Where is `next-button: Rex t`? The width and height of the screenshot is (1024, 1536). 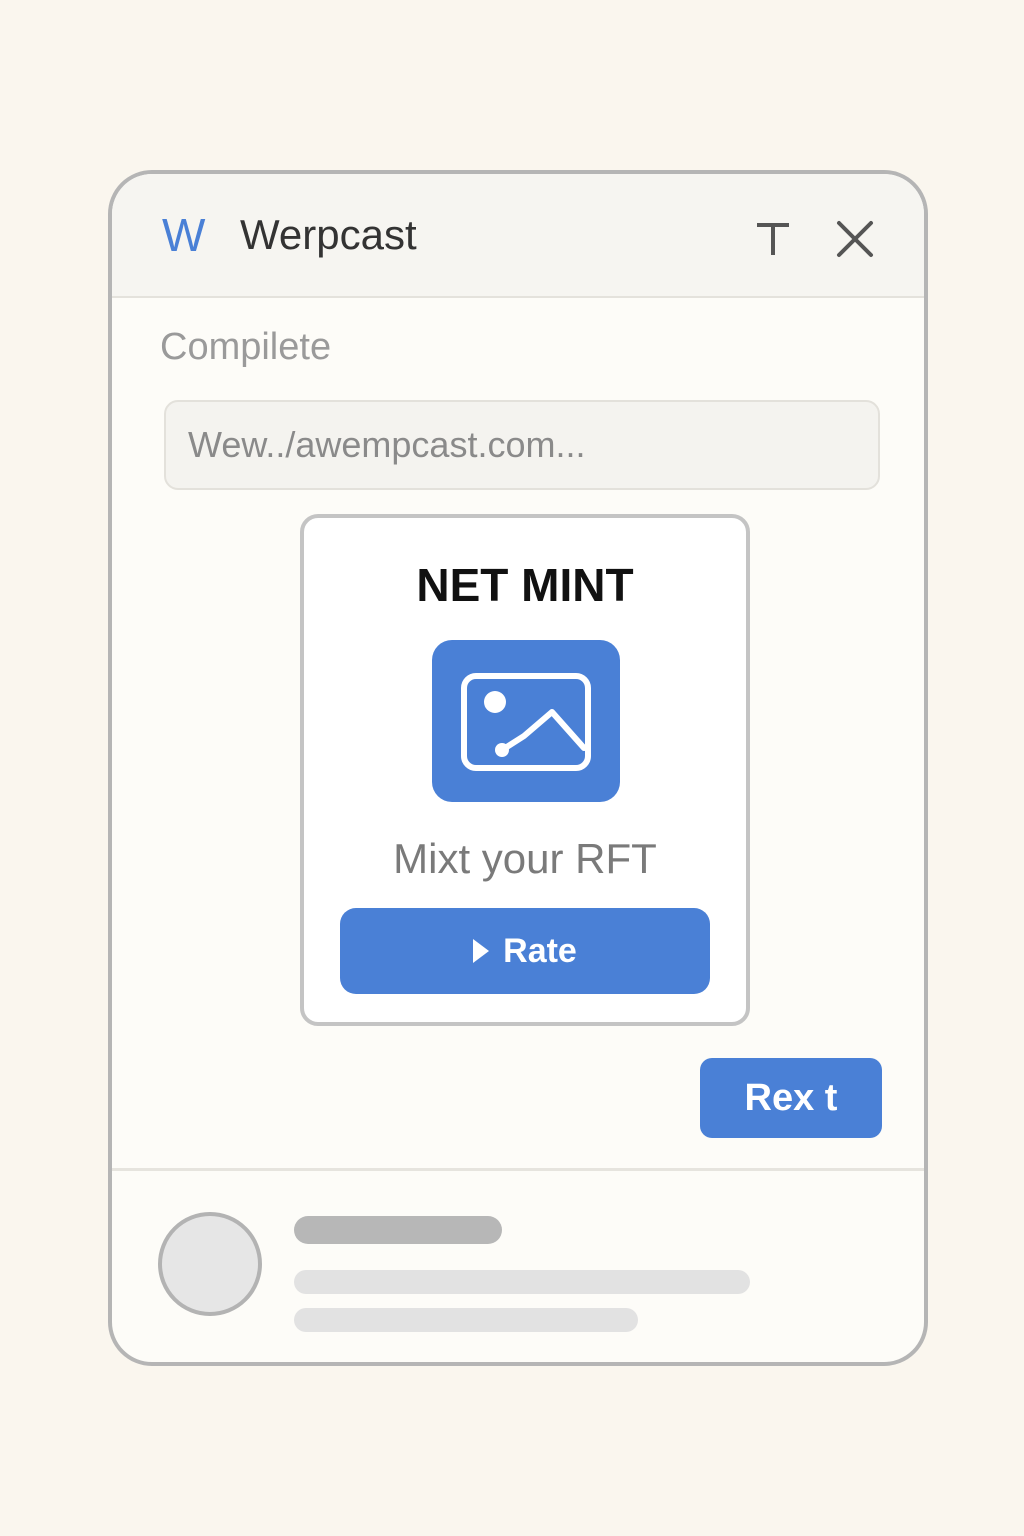 next-button: Rex t is located at coordinates (791, 1098).